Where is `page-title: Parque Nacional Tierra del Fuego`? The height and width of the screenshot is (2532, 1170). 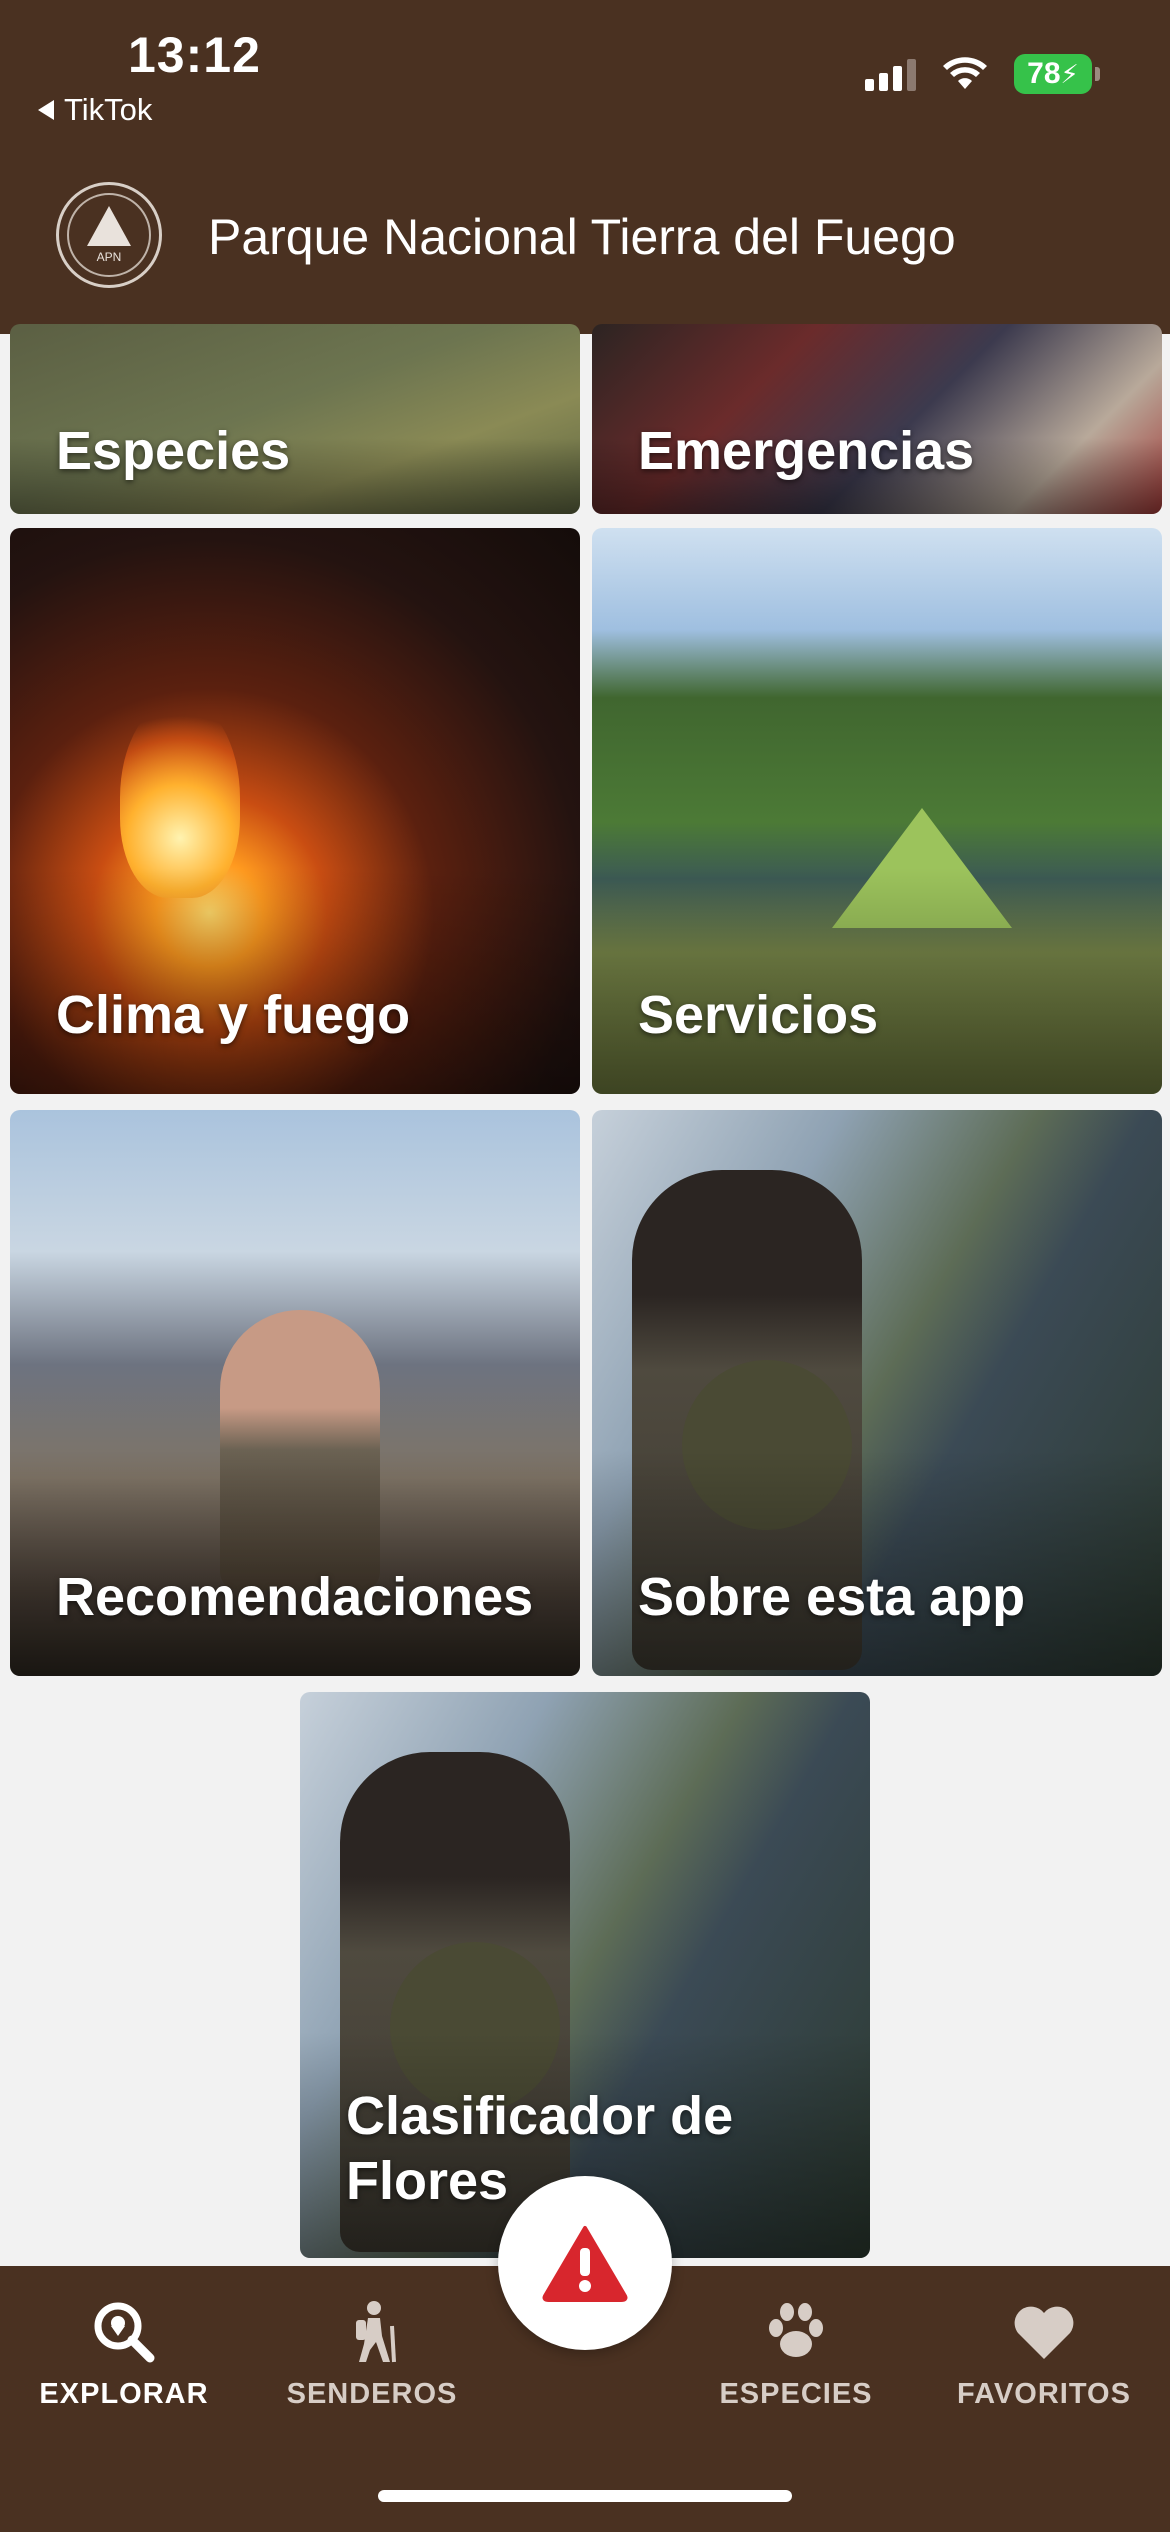
page-title: Parque Nacional Tierra del Fuego is located at coordinates (582, 237).